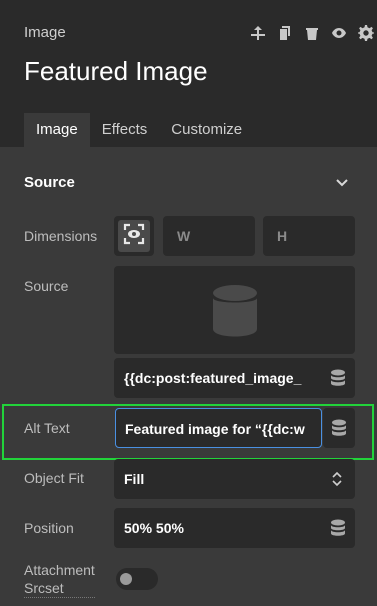  Describe the element at coordinates (184, 236) in the screenshot. I see `width-placeholder: W` at that location.